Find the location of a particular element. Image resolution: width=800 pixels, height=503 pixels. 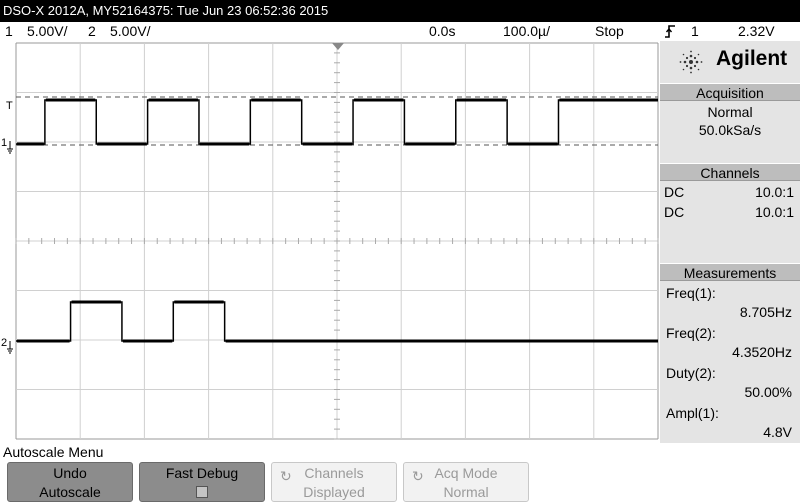

ch1-ground-marker: 1 is located at coordinates (4, 143).